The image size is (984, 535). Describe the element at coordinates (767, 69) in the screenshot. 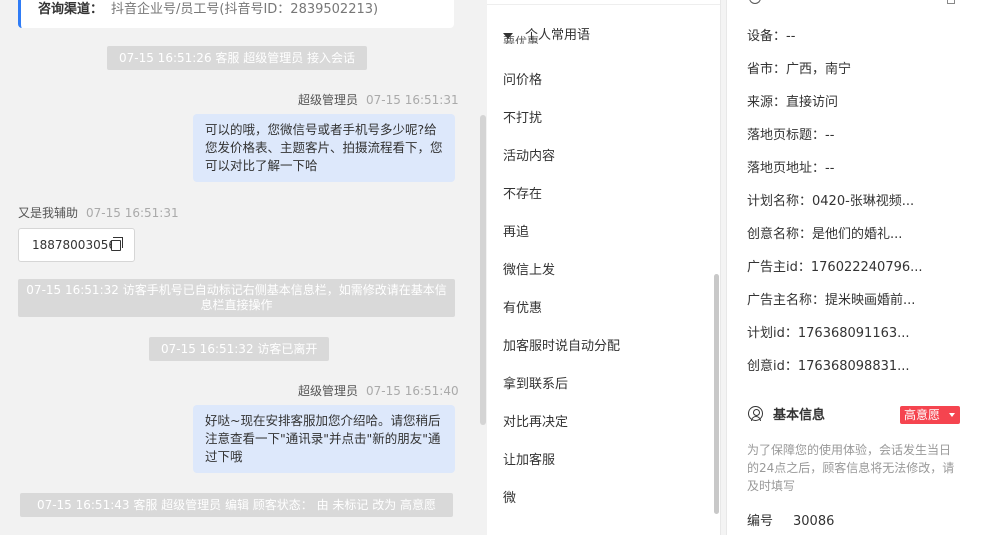

I see `info-label: 省市：` at that location.